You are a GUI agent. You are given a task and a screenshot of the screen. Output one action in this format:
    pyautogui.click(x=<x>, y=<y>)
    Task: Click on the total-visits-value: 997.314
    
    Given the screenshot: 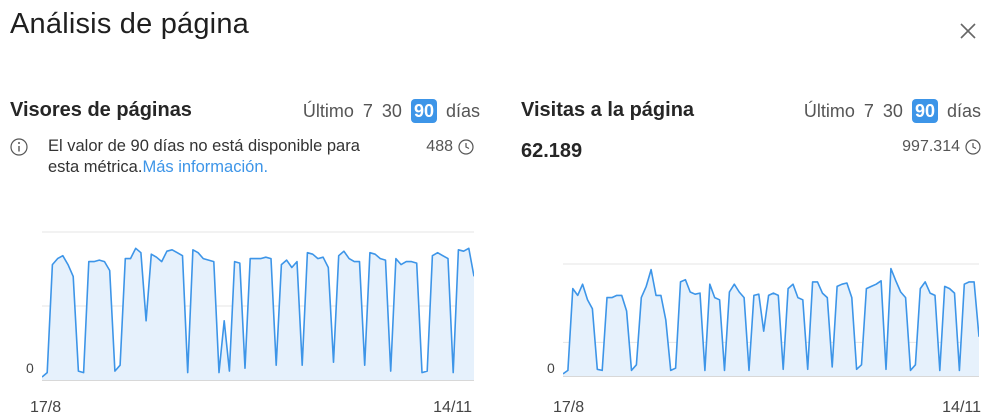 What is the action you would take?
    pyautogui.click(x=931, y=146)
    